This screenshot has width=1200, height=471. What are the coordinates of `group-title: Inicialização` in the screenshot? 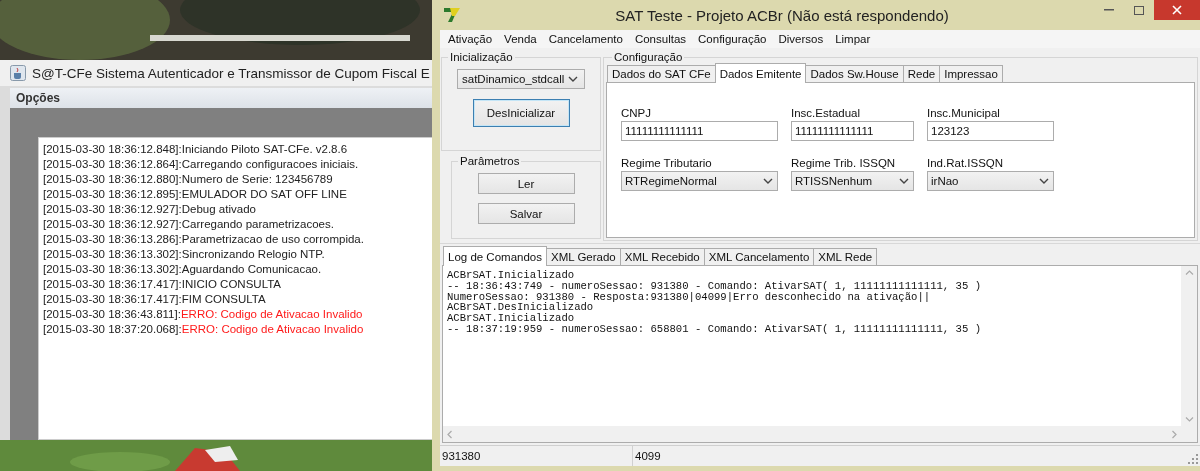 It's located at (481, 57).